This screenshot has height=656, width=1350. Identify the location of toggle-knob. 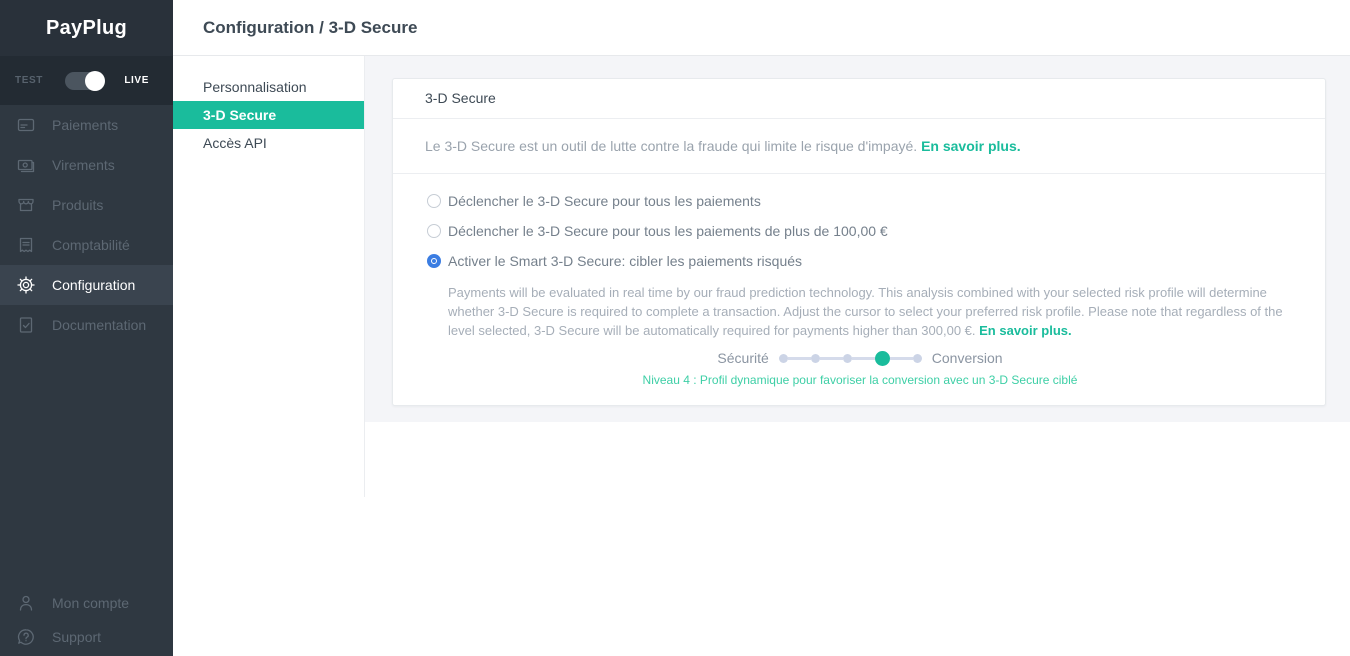
(95, 80).